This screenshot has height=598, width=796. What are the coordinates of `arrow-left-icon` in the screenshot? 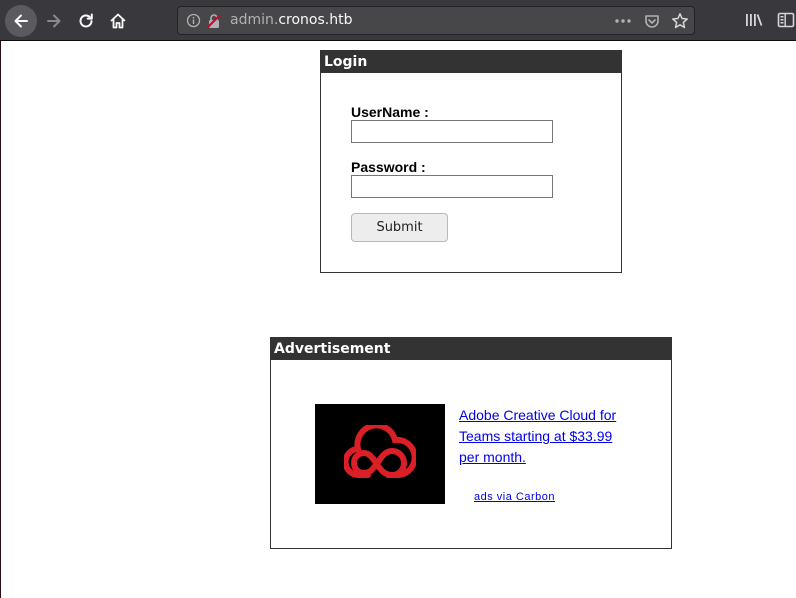 It's located at (21, 21).